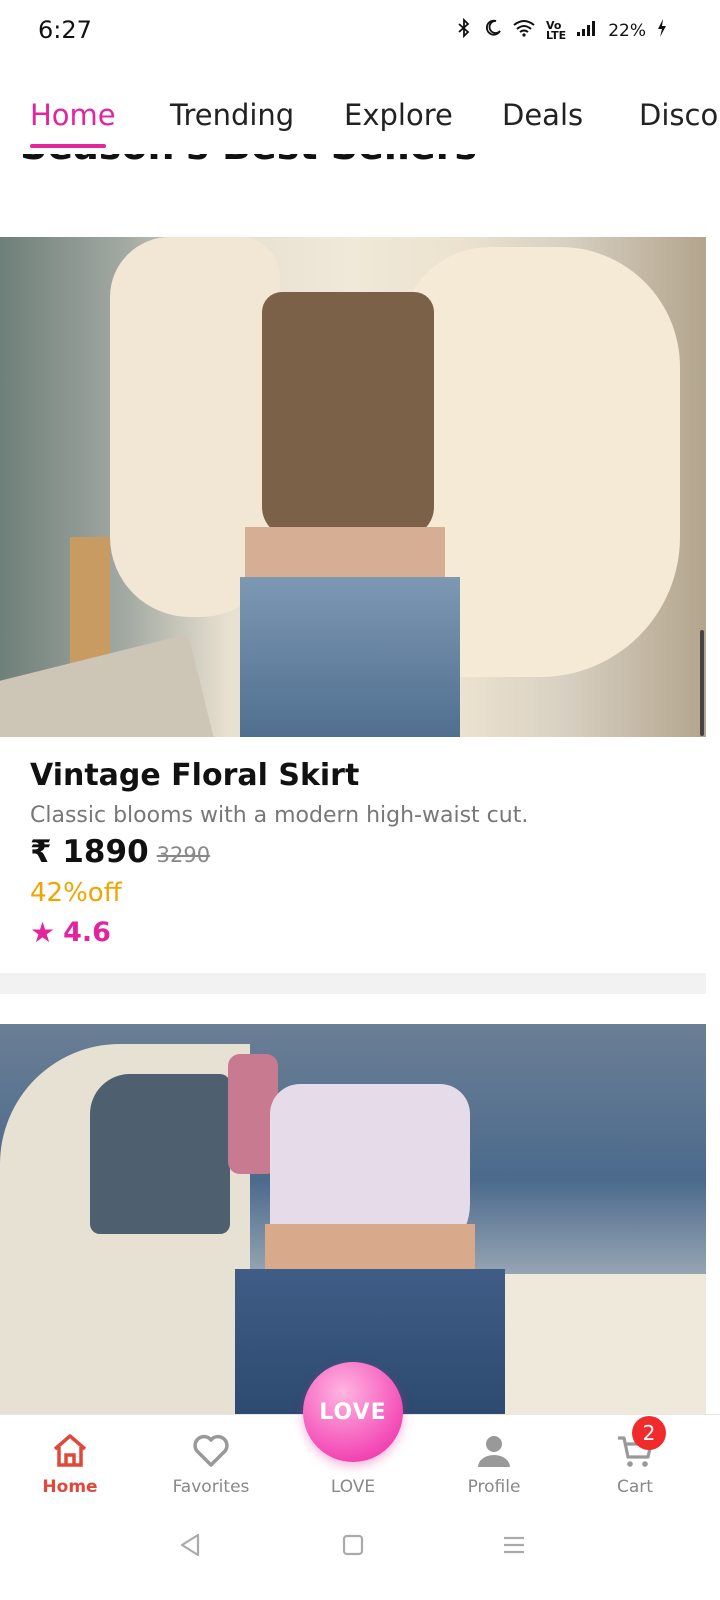 This screenshot has height=1600, width=720. What do you see at coordinates (493, 30) in the screenshot?
I see `do-not-disturb-icon` at bounding box center [493, 30].